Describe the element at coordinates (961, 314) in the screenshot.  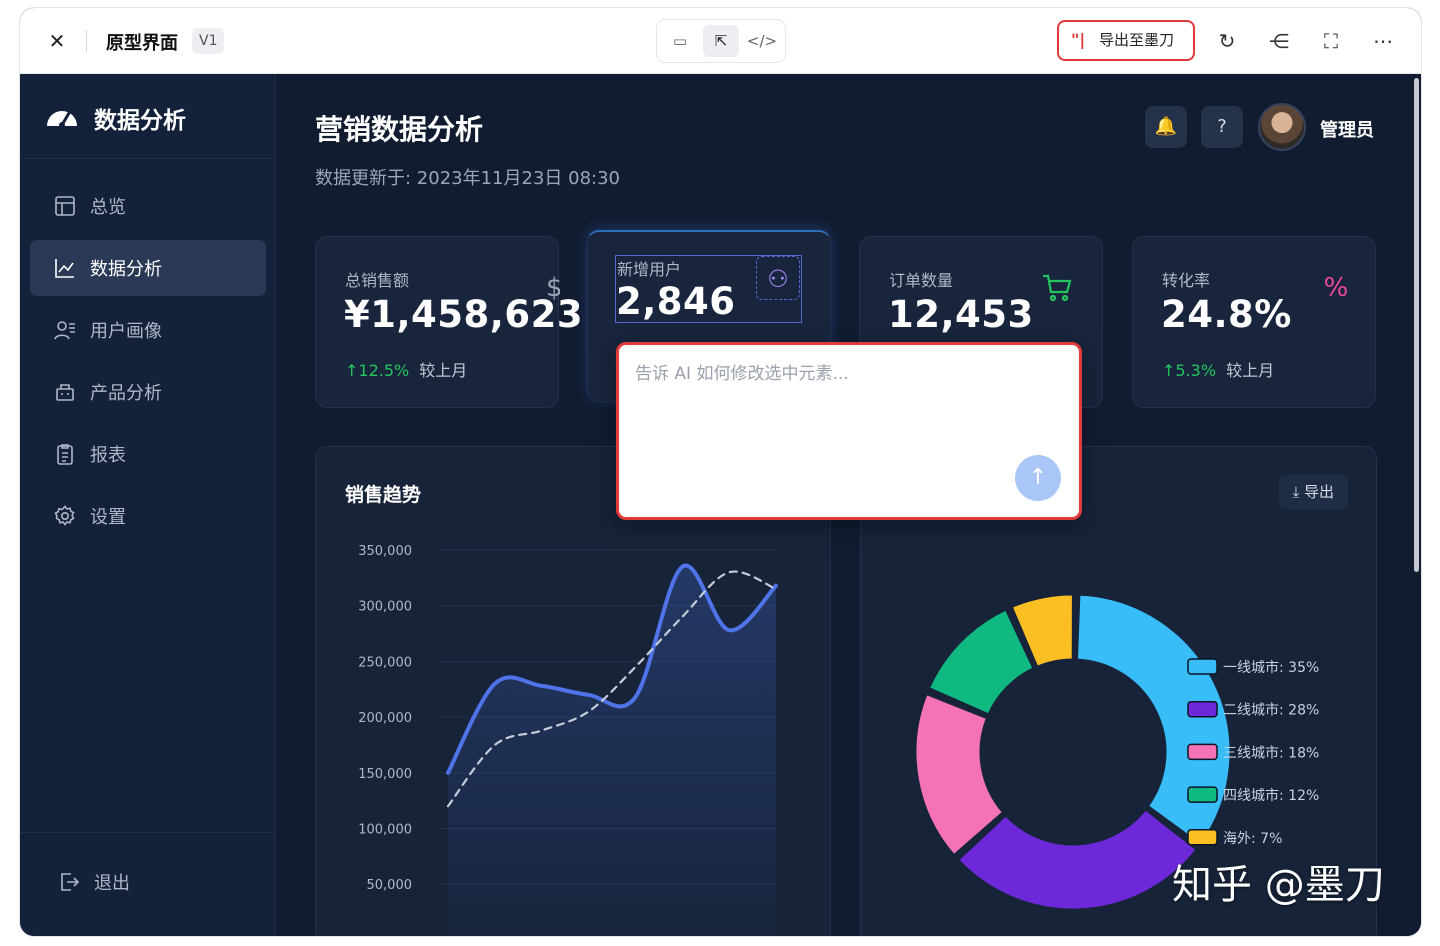
I see `card-value: 12,453` at that location.